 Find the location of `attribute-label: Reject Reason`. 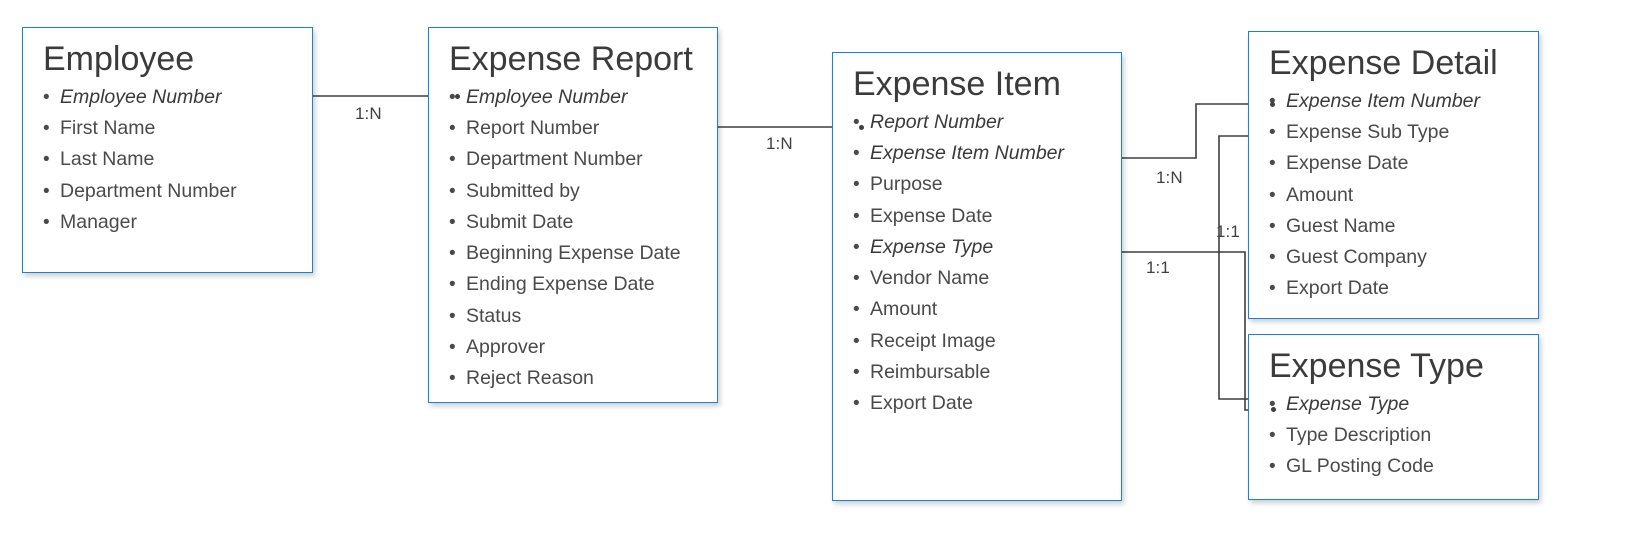

attribute-label: Reject Reason is located at coordinates (530, 377).